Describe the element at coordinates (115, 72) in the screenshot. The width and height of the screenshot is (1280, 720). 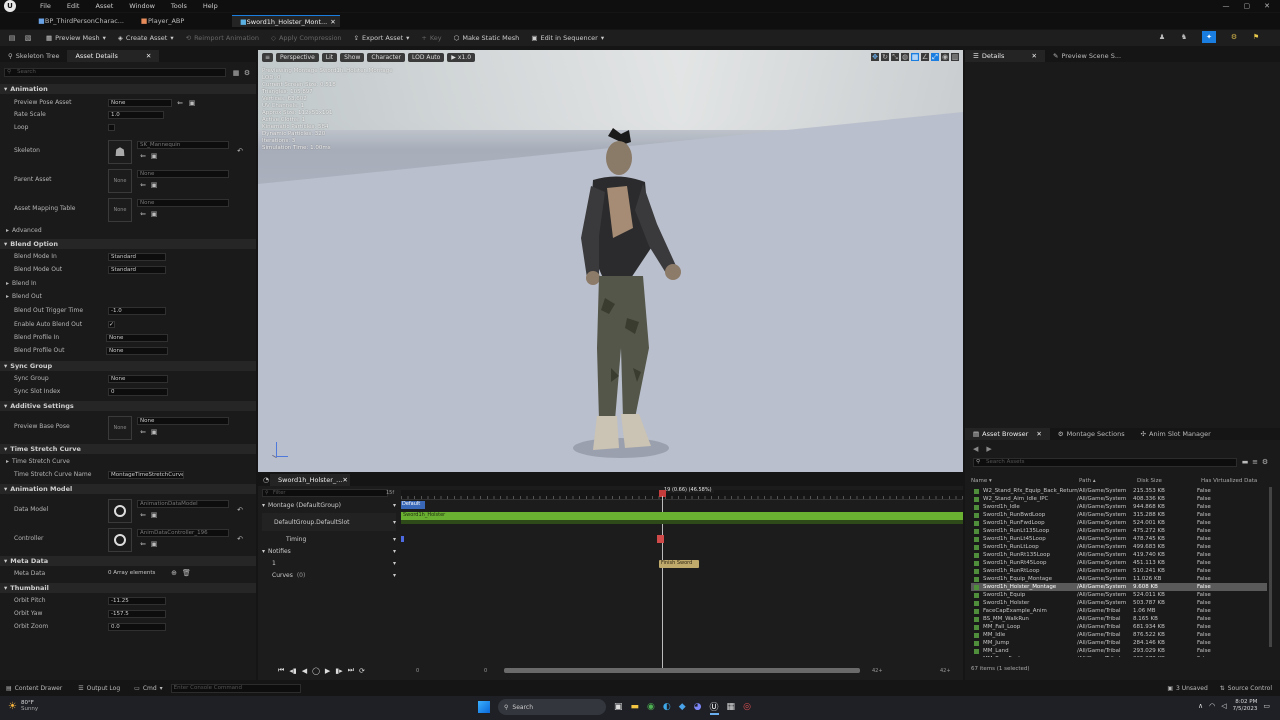
I see `details-search: ⚲ Search` at that location.